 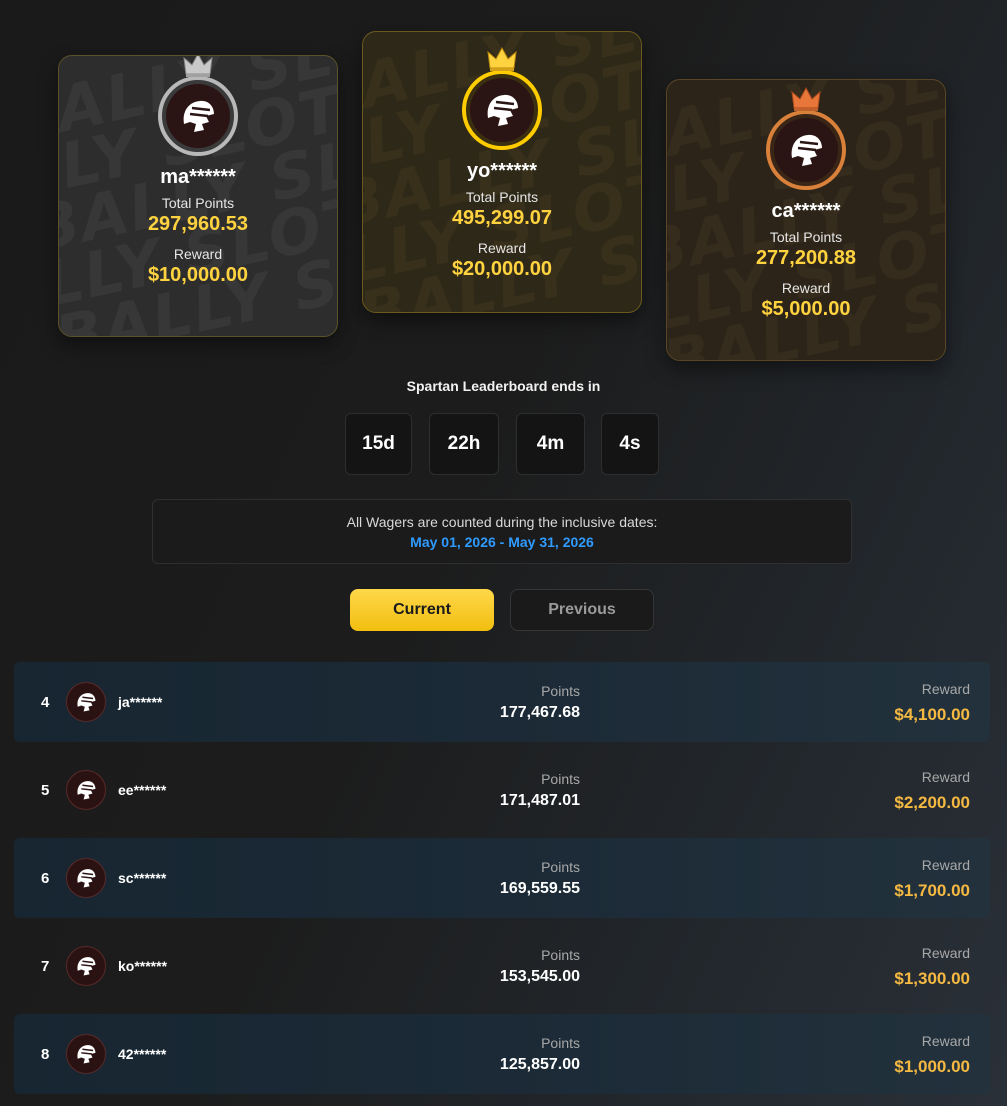 What do you see at coordinates (502, 878) in the screenshot?
I see `table-row: 6 sc****** Points 169,559.55 Reward $1,700.00` at bounding box center [502, 878].